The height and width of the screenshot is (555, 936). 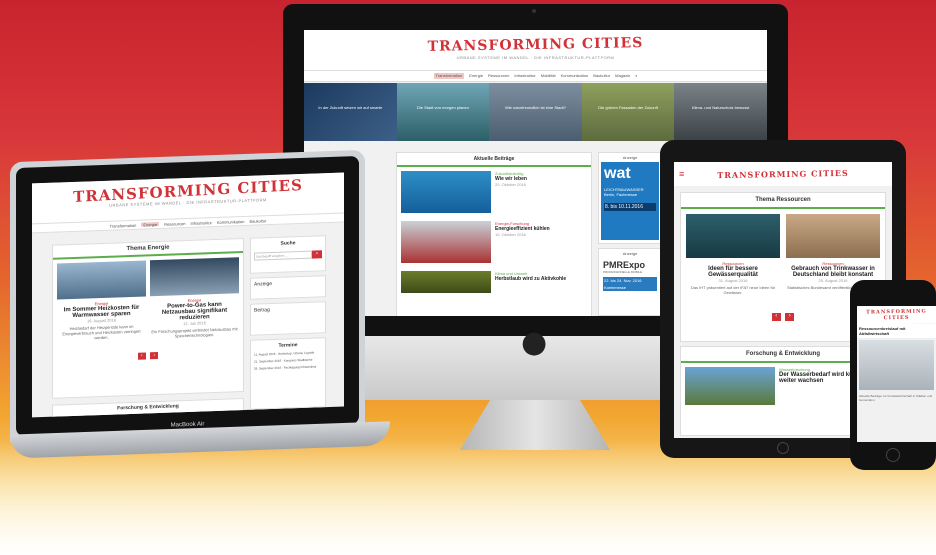 What do you see at coordinates (548, 76) in the screenshot?
I see `nav-item: Mobilität` at bounding box center [548, 76].